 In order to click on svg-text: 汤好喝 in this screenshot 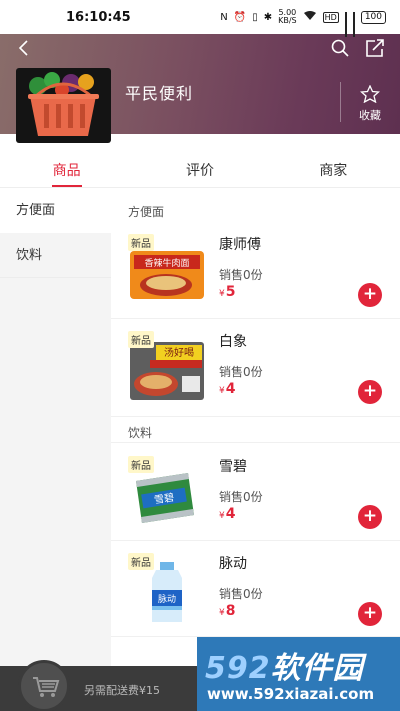, I will do `click(179, 352)`.